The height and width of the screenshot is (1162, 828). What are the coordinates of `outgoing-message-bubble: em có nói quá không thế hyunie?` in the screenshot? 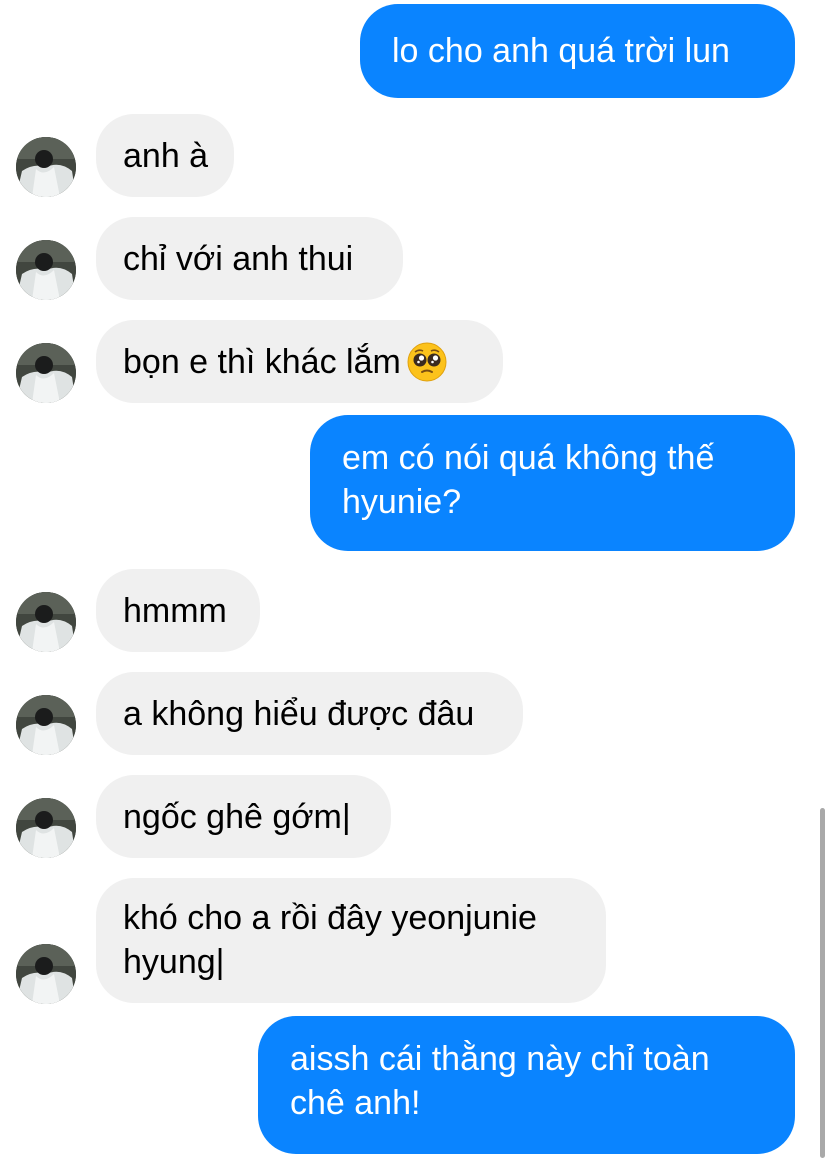 It's located at (552, 483).